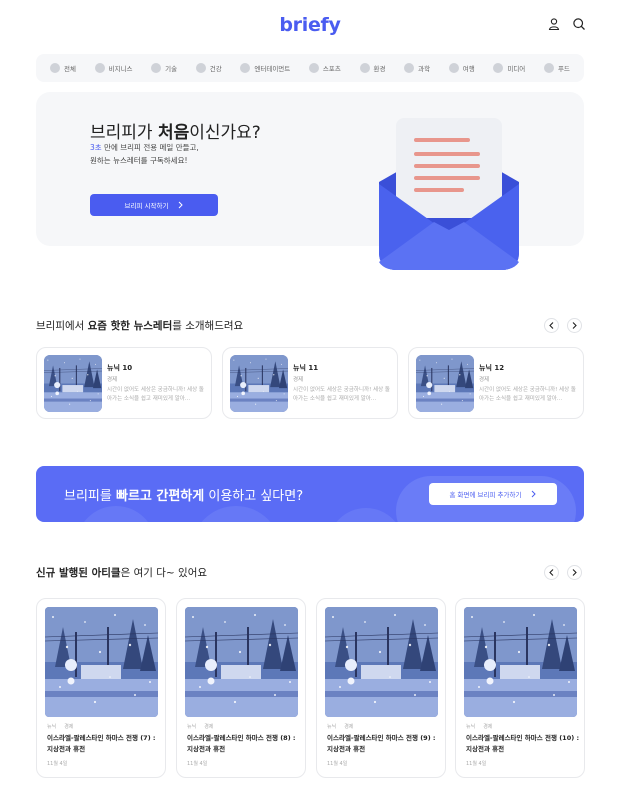 The image size is (620, 787). I want to click on category-food: 푸드, so click(556, 68).